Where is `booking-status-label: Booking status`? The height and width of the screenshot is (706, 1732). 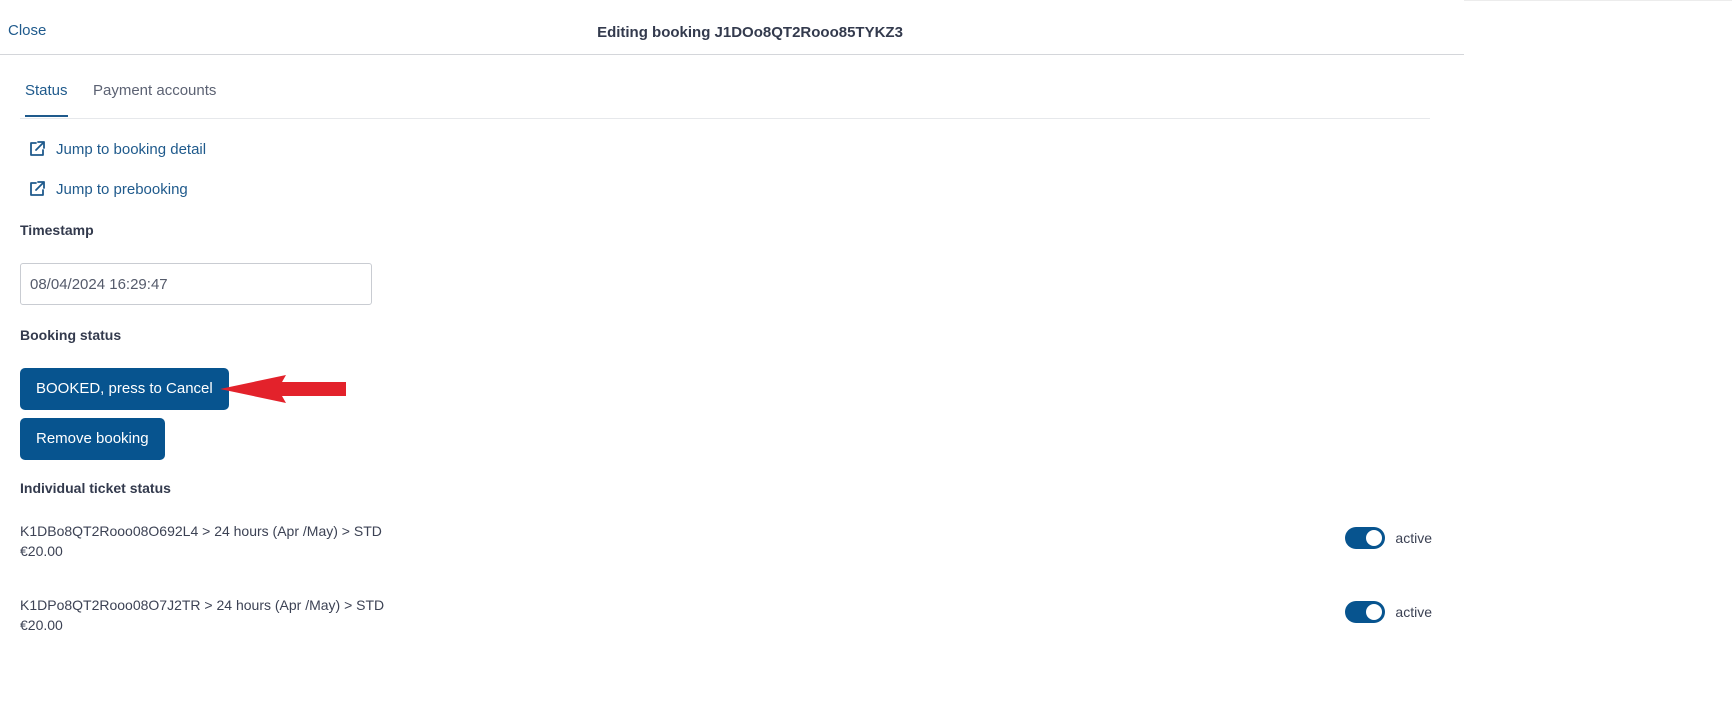
booking-status-label: Booking status is located at coordinates (71, 335).